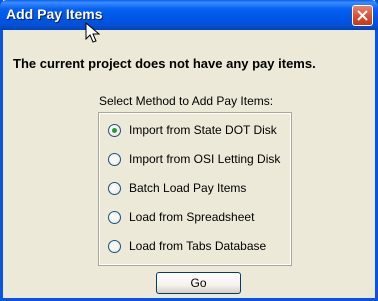  I want to click on option-import-state-dot: Import from State DOT Disk, so click(192, 130).